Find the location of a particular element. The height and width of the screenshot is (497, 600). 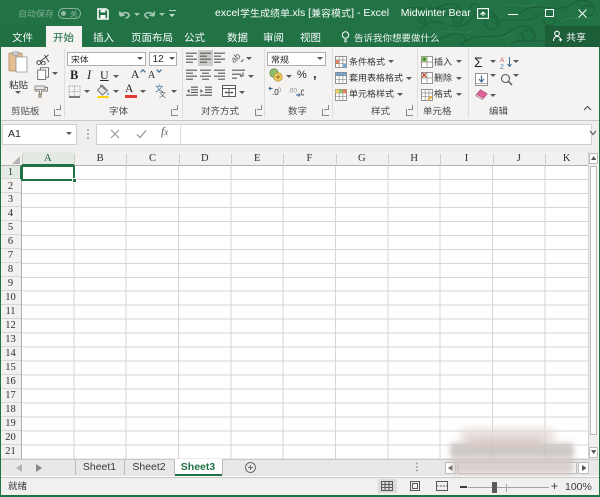

svg-text: A is located at coordinates (502, 60).